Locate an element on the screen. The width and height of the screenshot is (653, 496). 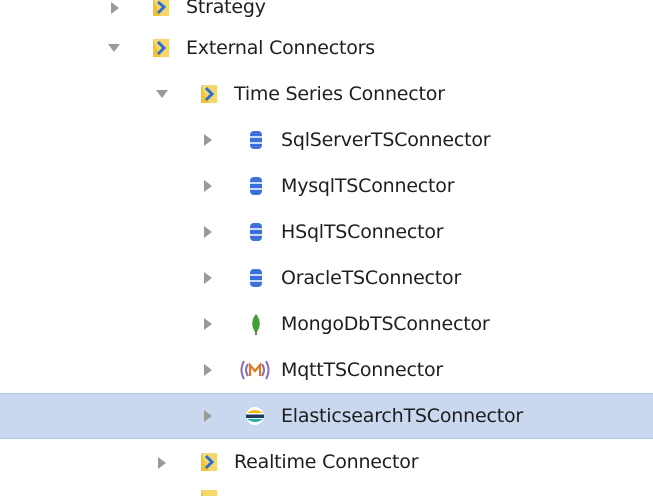
tree-row-external-connectors: External Connectors is located at coordinates (326, 48).